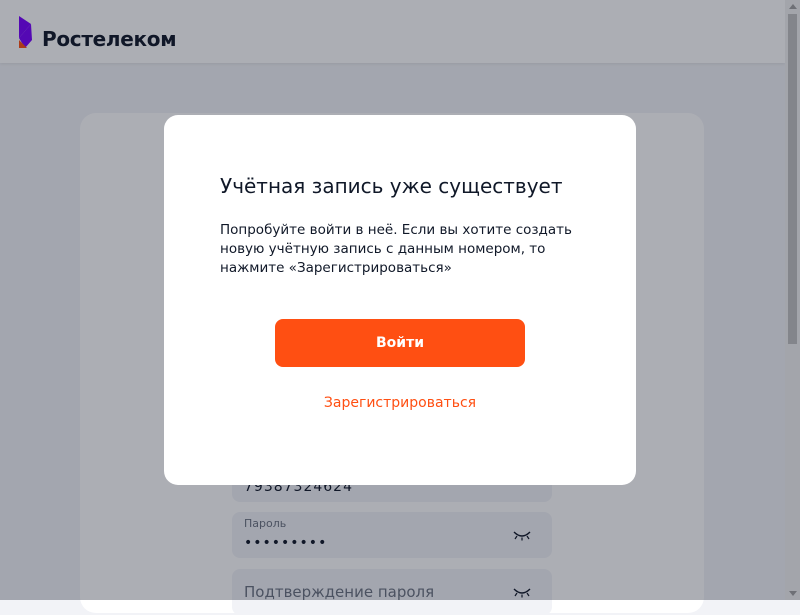 The width and height of the screenshot is (800, 615). I want to click on login-button: Войти, so click(400, 343).